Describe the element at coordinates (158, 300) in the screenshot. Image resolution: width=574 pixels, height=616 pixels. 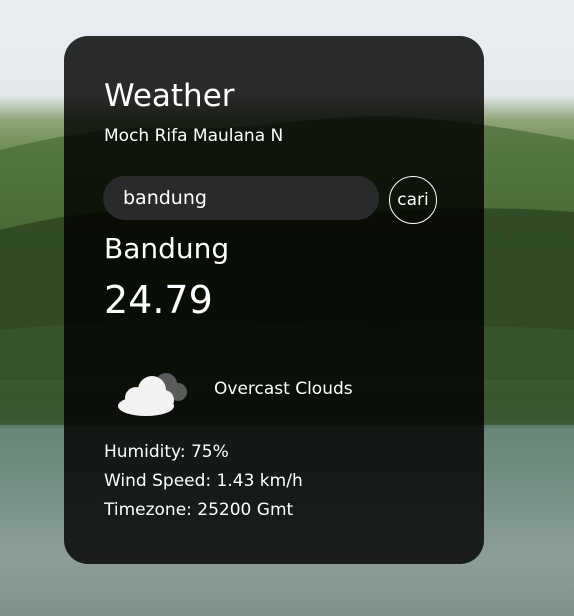
I see `temperature: 24.79` at that location.